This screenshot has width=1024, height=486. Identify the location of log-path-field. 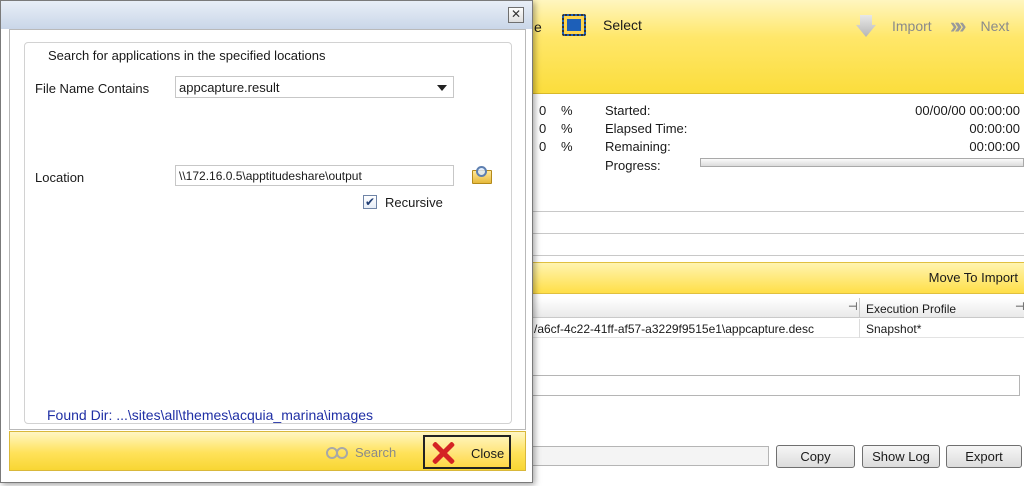
(649, 456).